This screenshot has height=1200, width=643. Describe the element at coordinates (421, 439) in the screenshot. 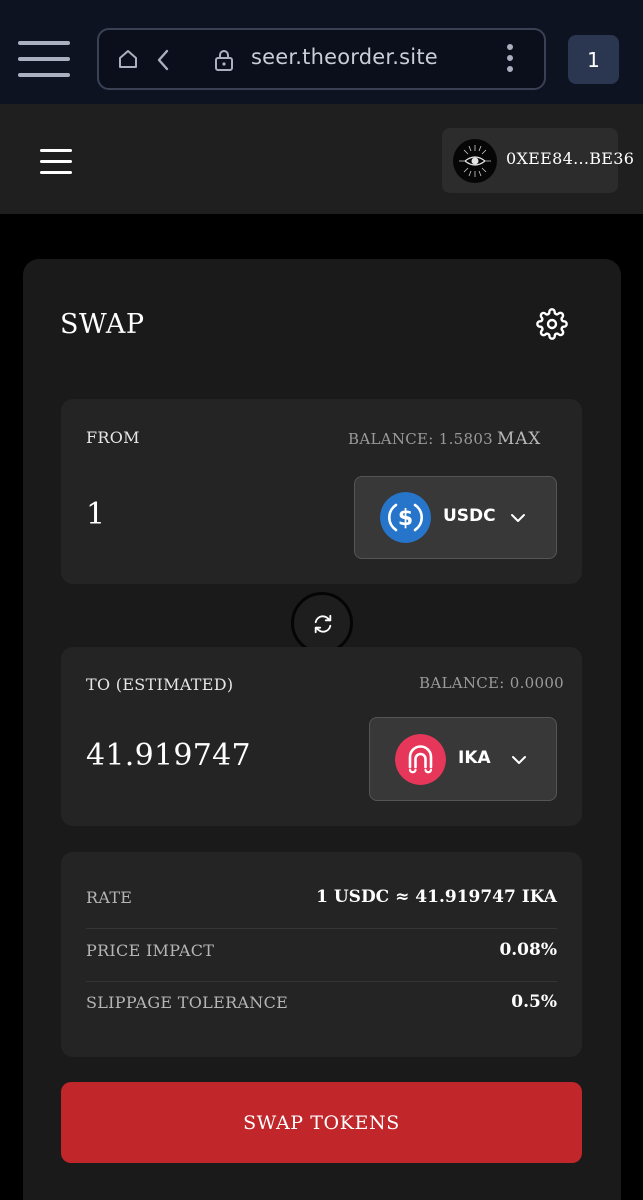

I see `from-balance: BALANCE: 1.5803` at that location.